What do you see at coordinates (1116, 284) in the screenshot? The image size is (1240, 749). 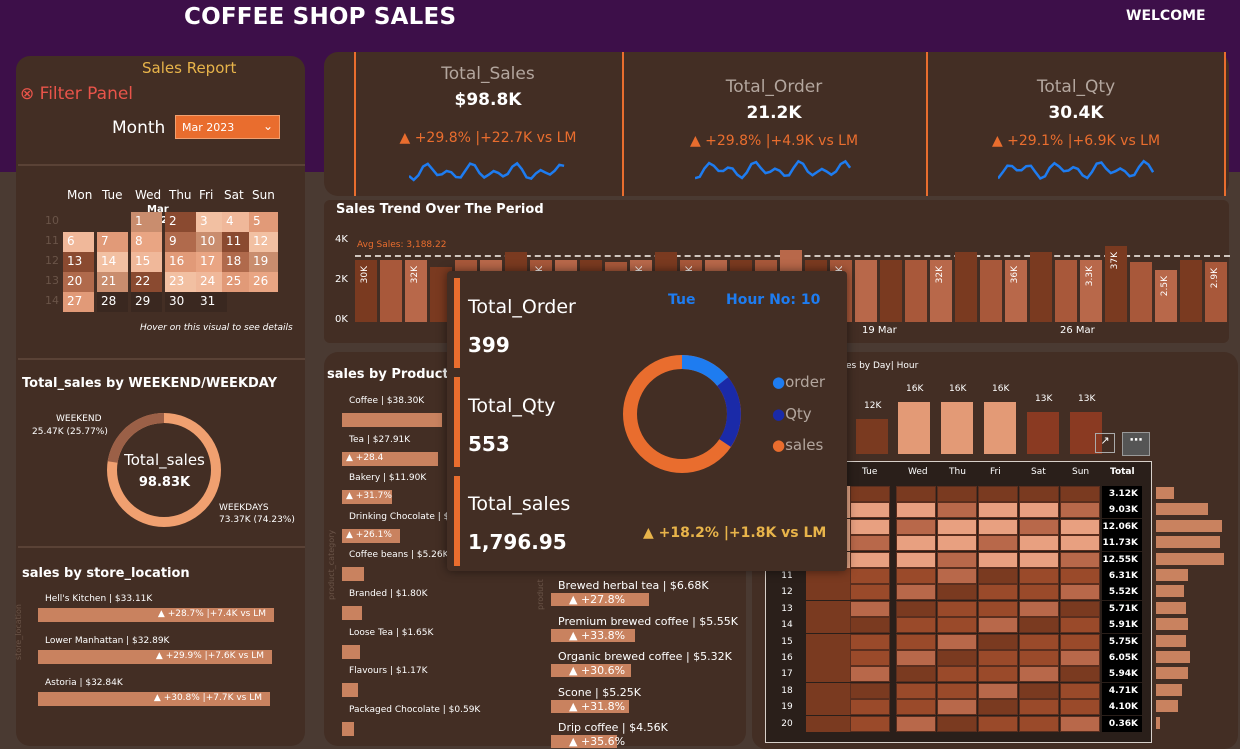 I see `trend-bar: 37K` at bounding box center [1116, 284].